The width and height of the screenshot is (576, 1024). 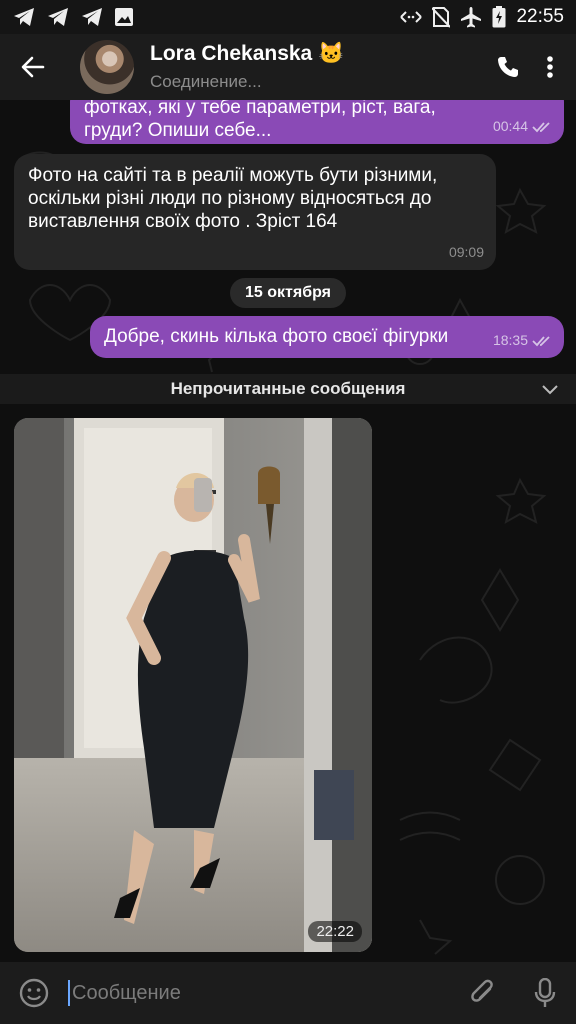 I want to click on back-button, so click(x=33, y=67).